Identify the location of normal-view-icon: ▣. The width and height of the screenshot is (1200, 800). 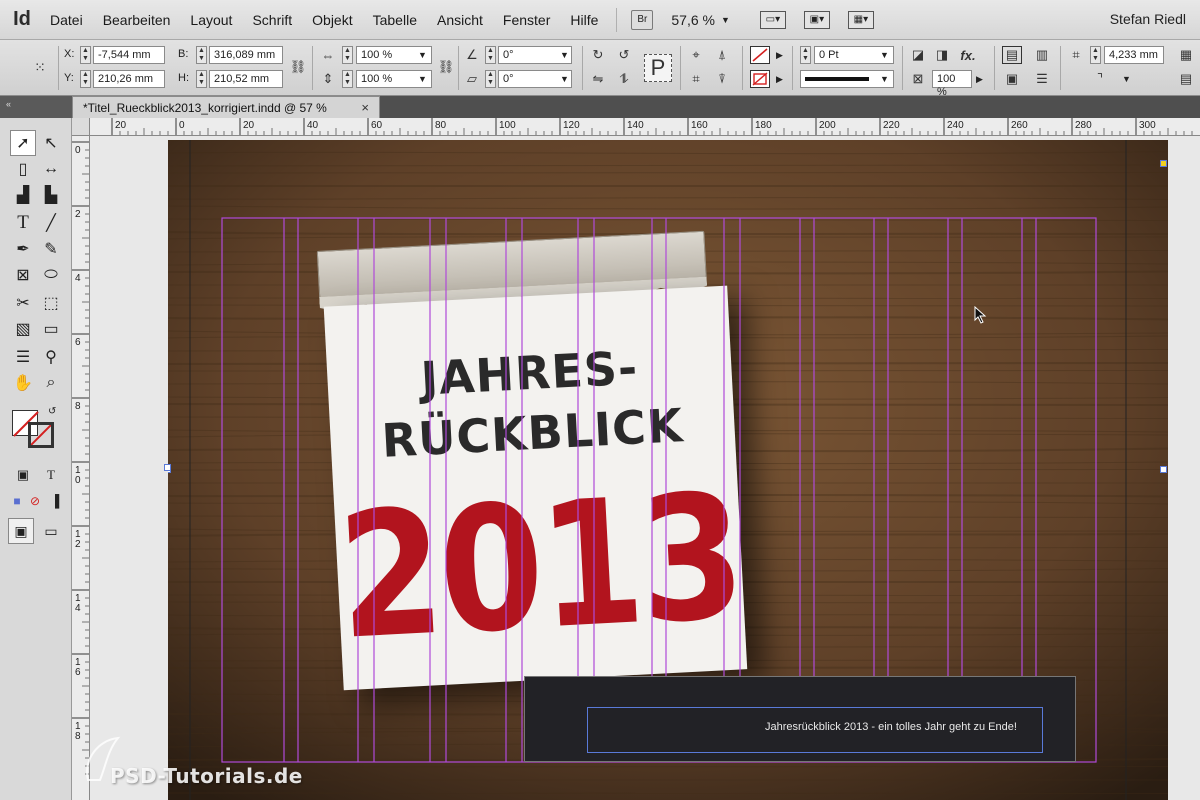
(21, 531).